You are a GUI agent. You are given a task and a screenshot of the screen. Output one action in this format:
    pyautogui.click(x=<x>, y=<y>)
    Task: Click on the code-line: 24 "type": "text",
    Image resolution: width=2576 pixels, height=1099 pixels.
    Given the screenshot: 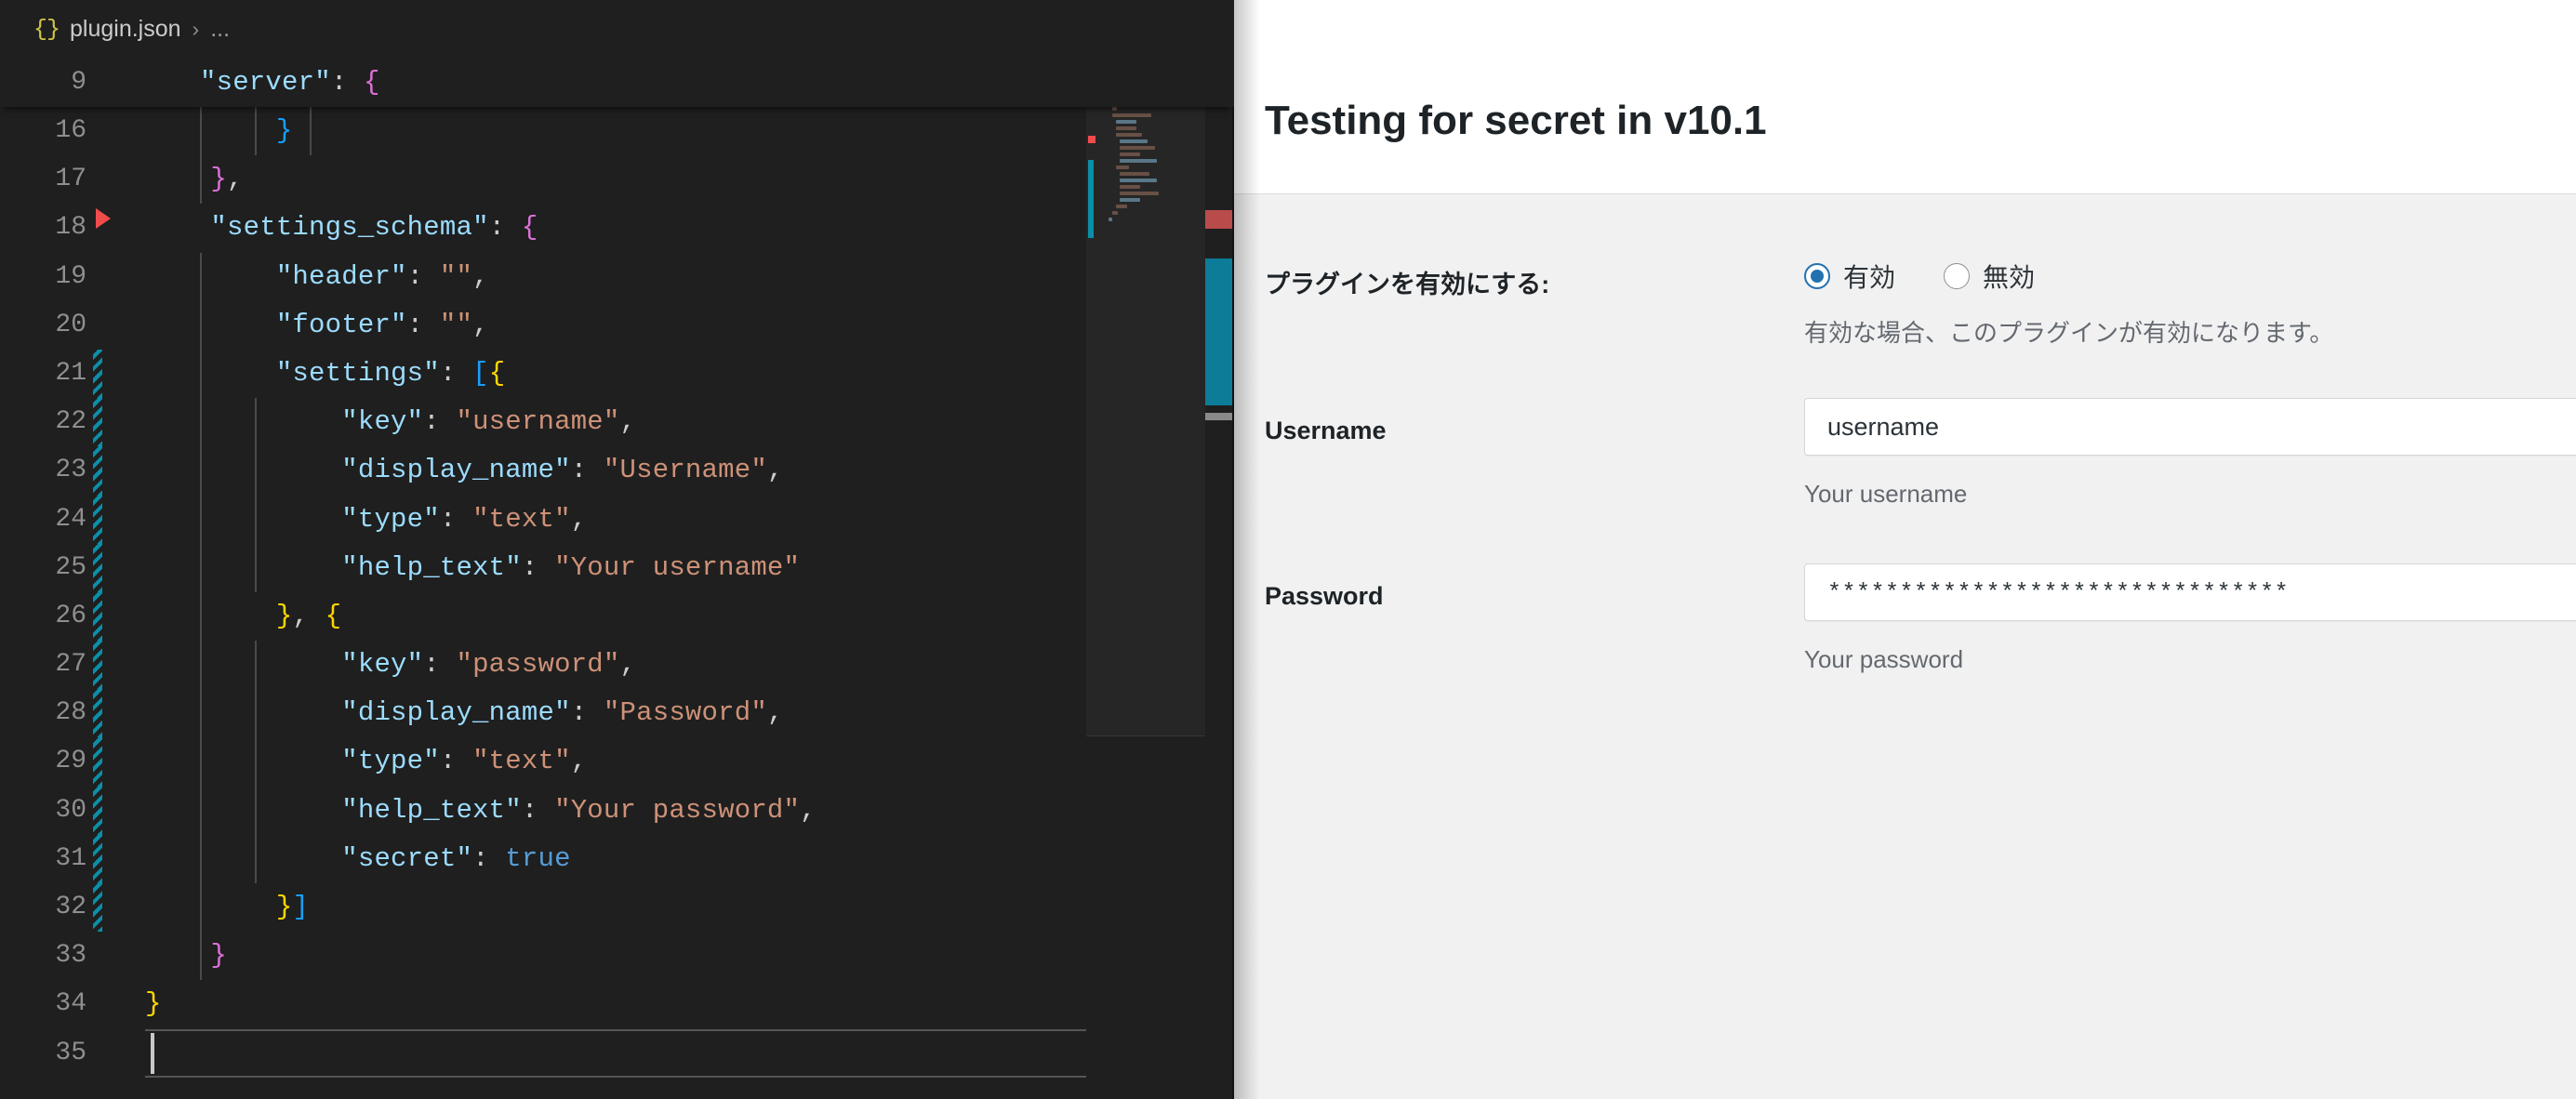 What is the action you would take?
    pyautogui.click(x=617, y=519)
    